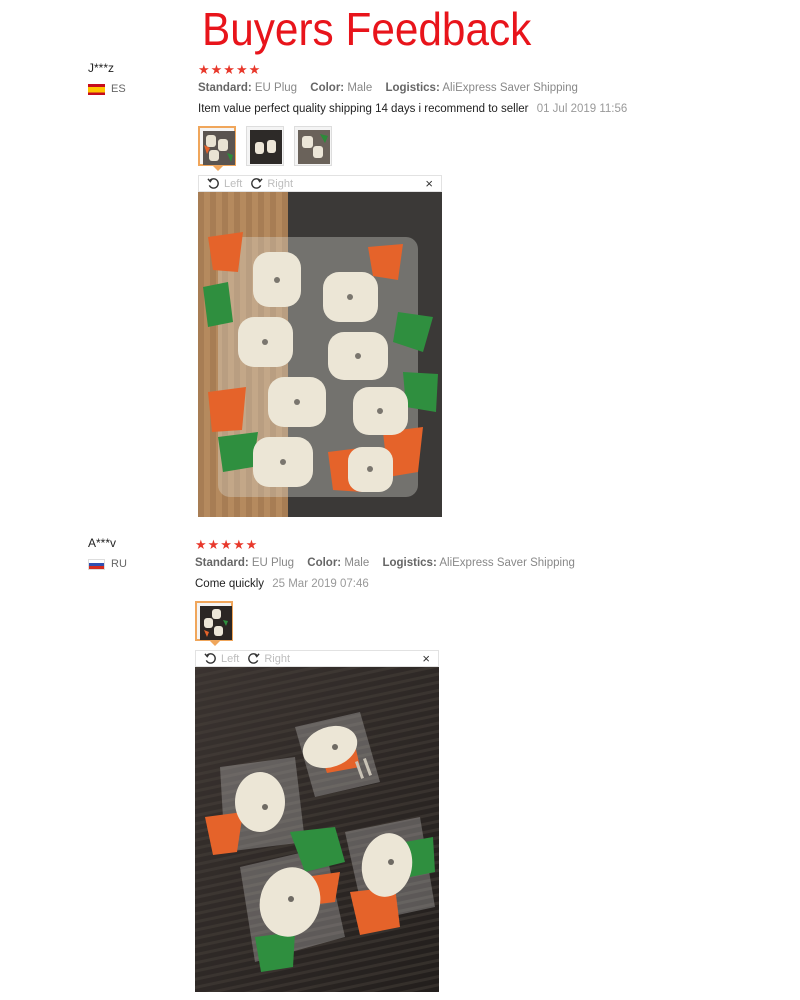  Describe the element at coordinates (101, 68) in the screenshot. I see `reviewer-name: J***z` at that location.